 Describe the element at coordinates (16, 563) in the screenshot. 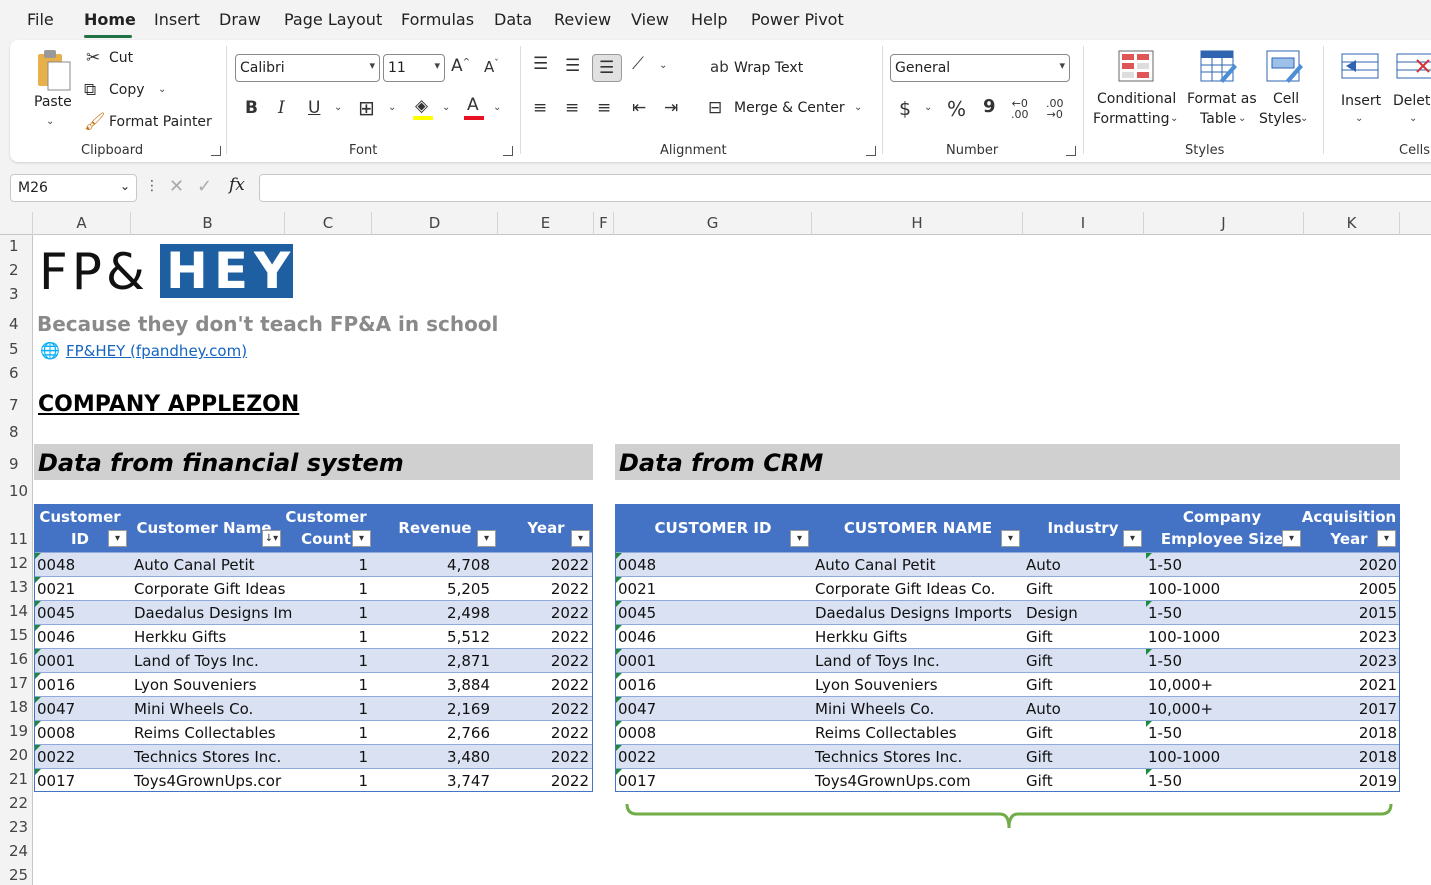

I see `row-header: 12` at that location.